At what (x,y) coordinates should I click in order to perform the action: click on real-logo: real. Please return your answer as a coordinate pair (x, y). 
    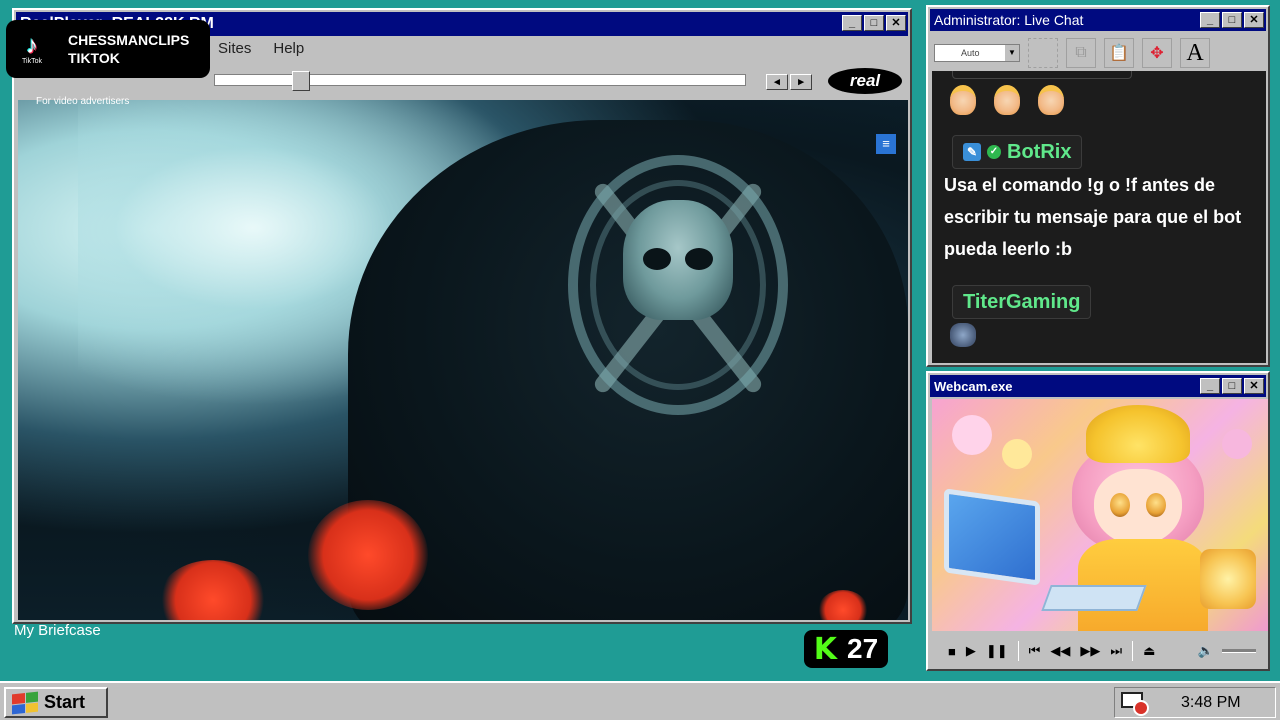
    Looking at the image, I should click on (865, 81).